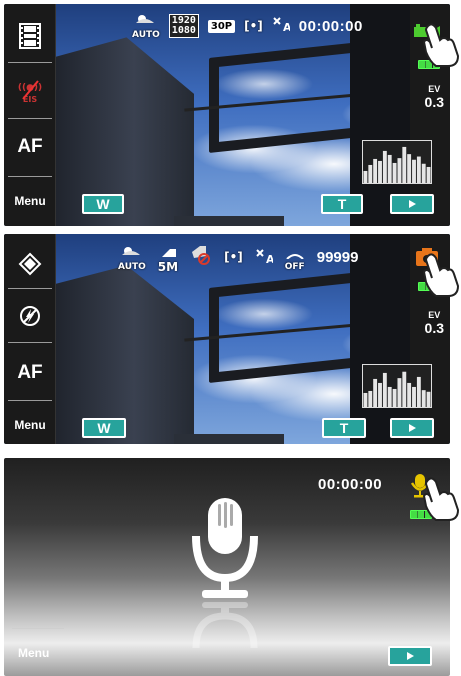  Describe the element at coordinates (30, 316) in the screenshot. I see `flash-off-icon` at that location.